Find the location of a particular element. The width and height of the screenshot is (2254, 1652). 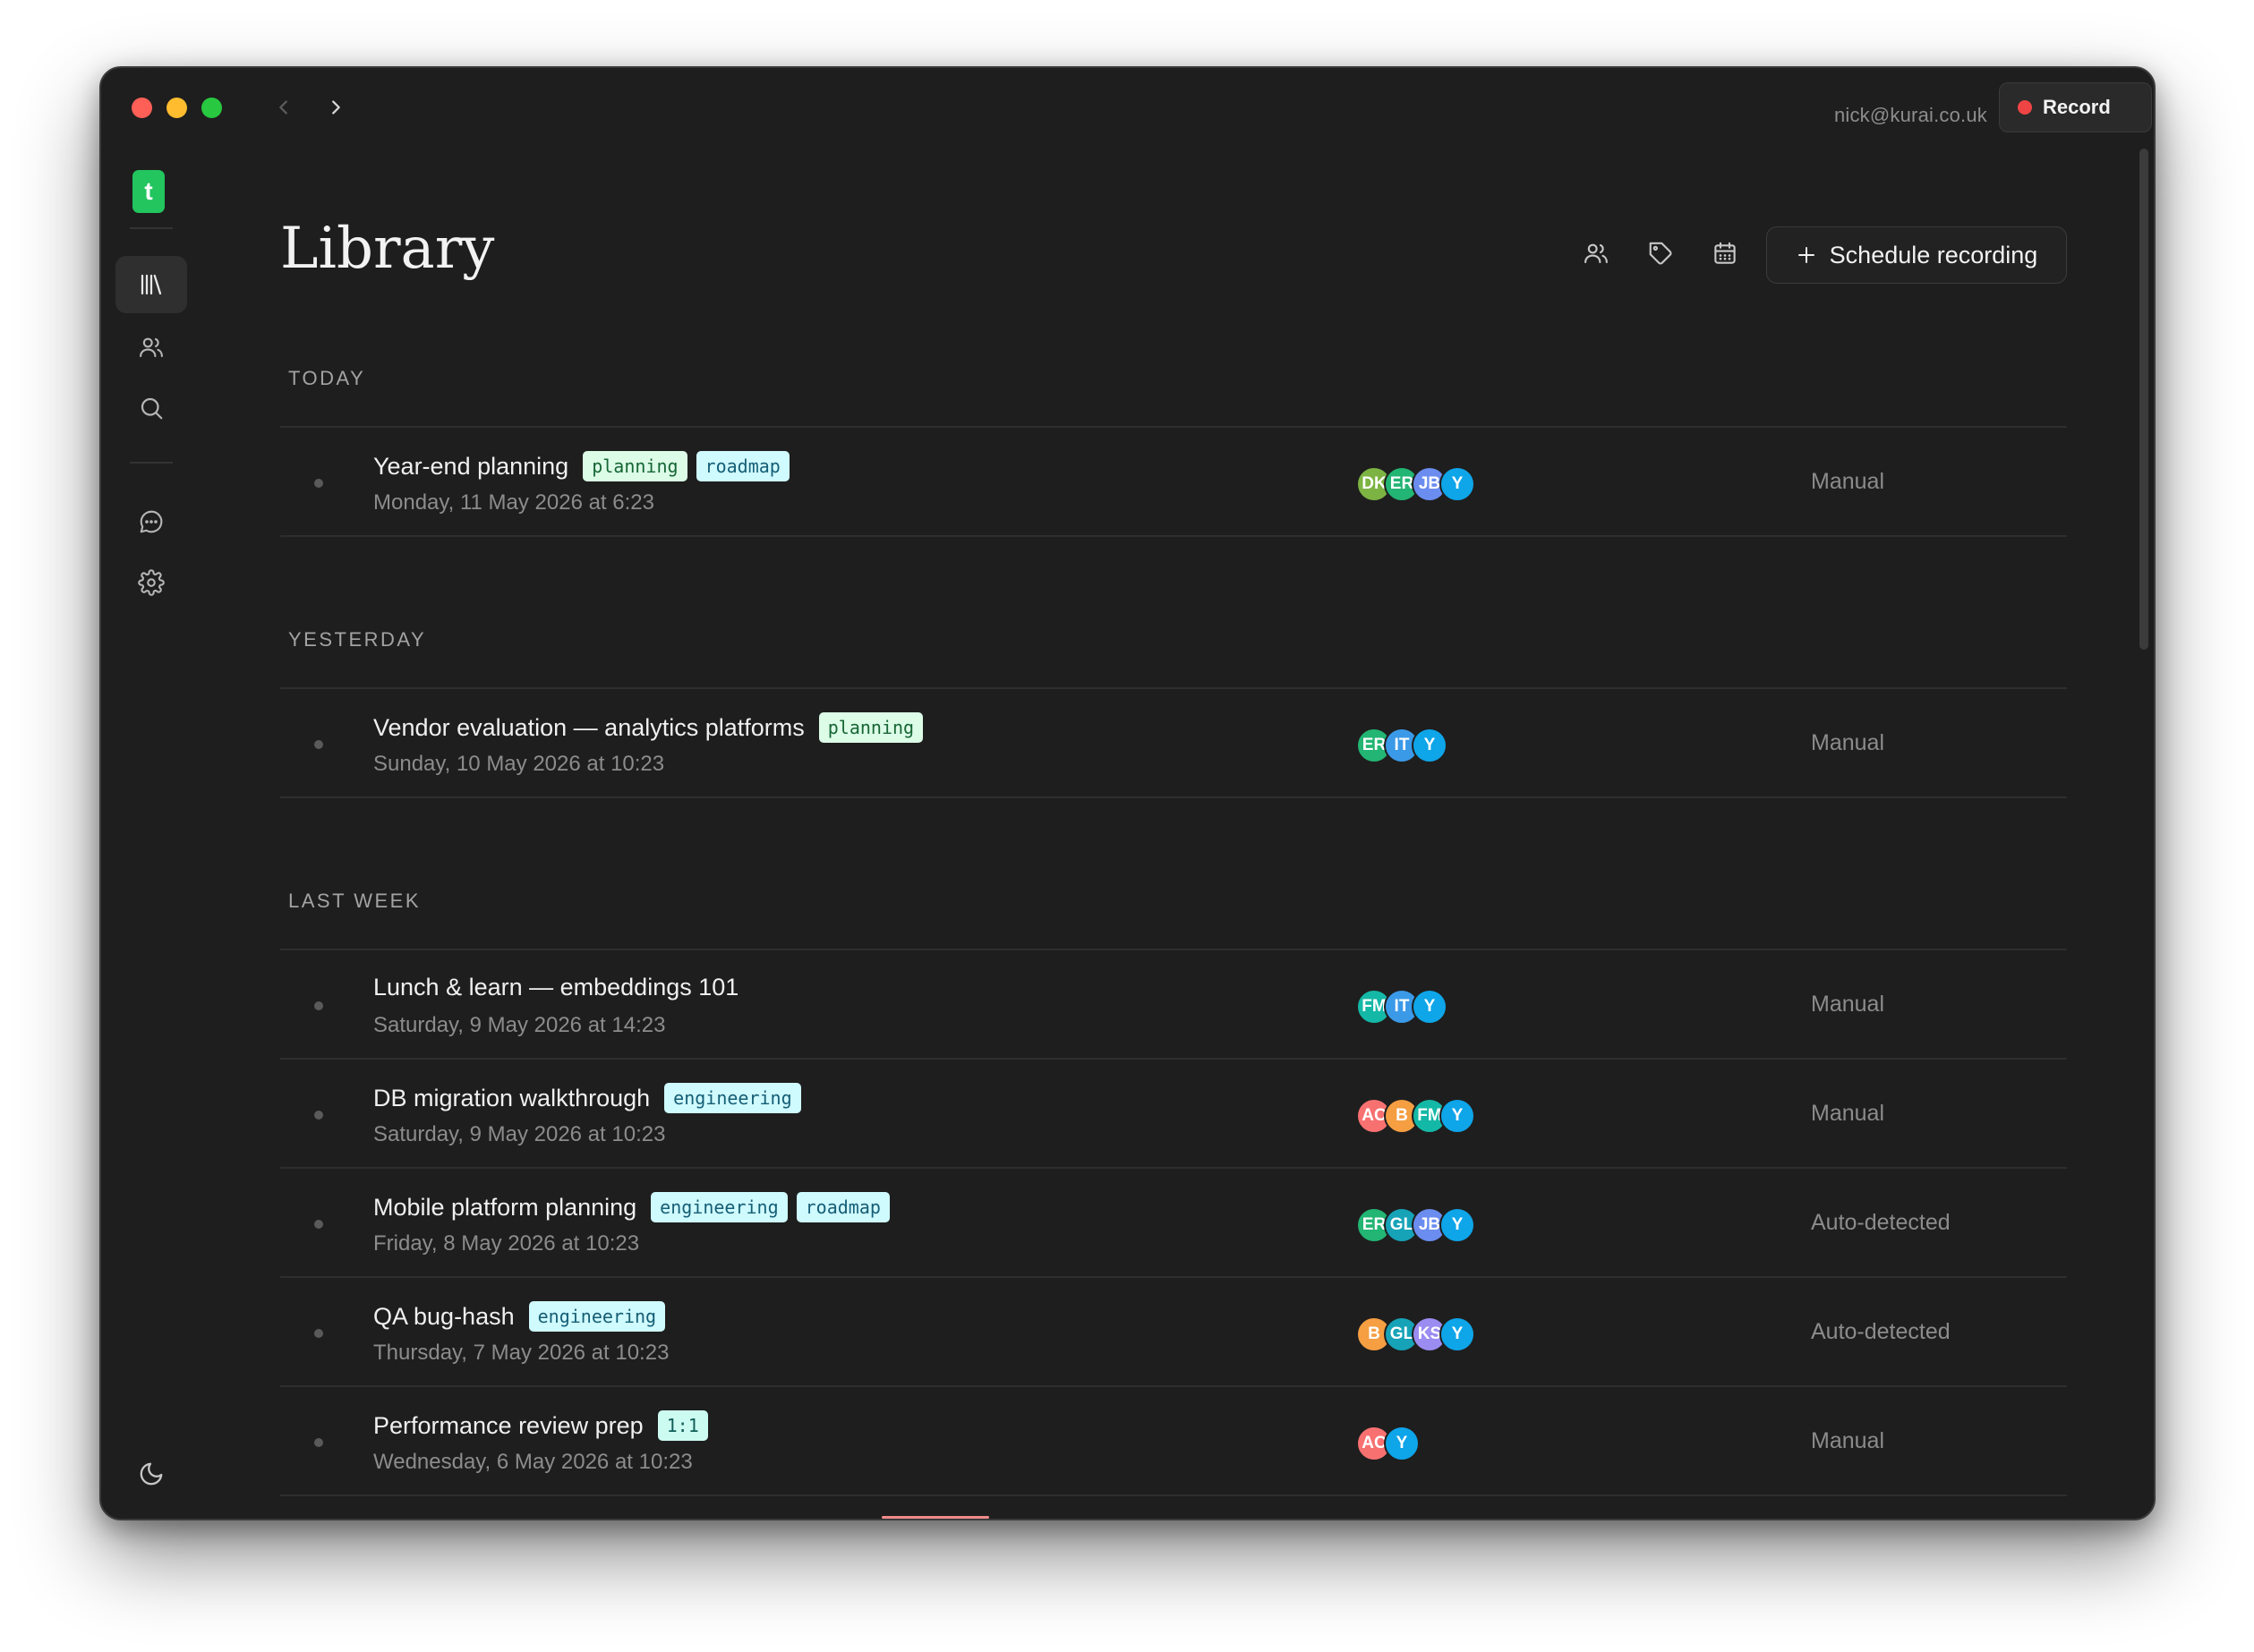

sidebar-item-chat is located at coordinates (151, 521).